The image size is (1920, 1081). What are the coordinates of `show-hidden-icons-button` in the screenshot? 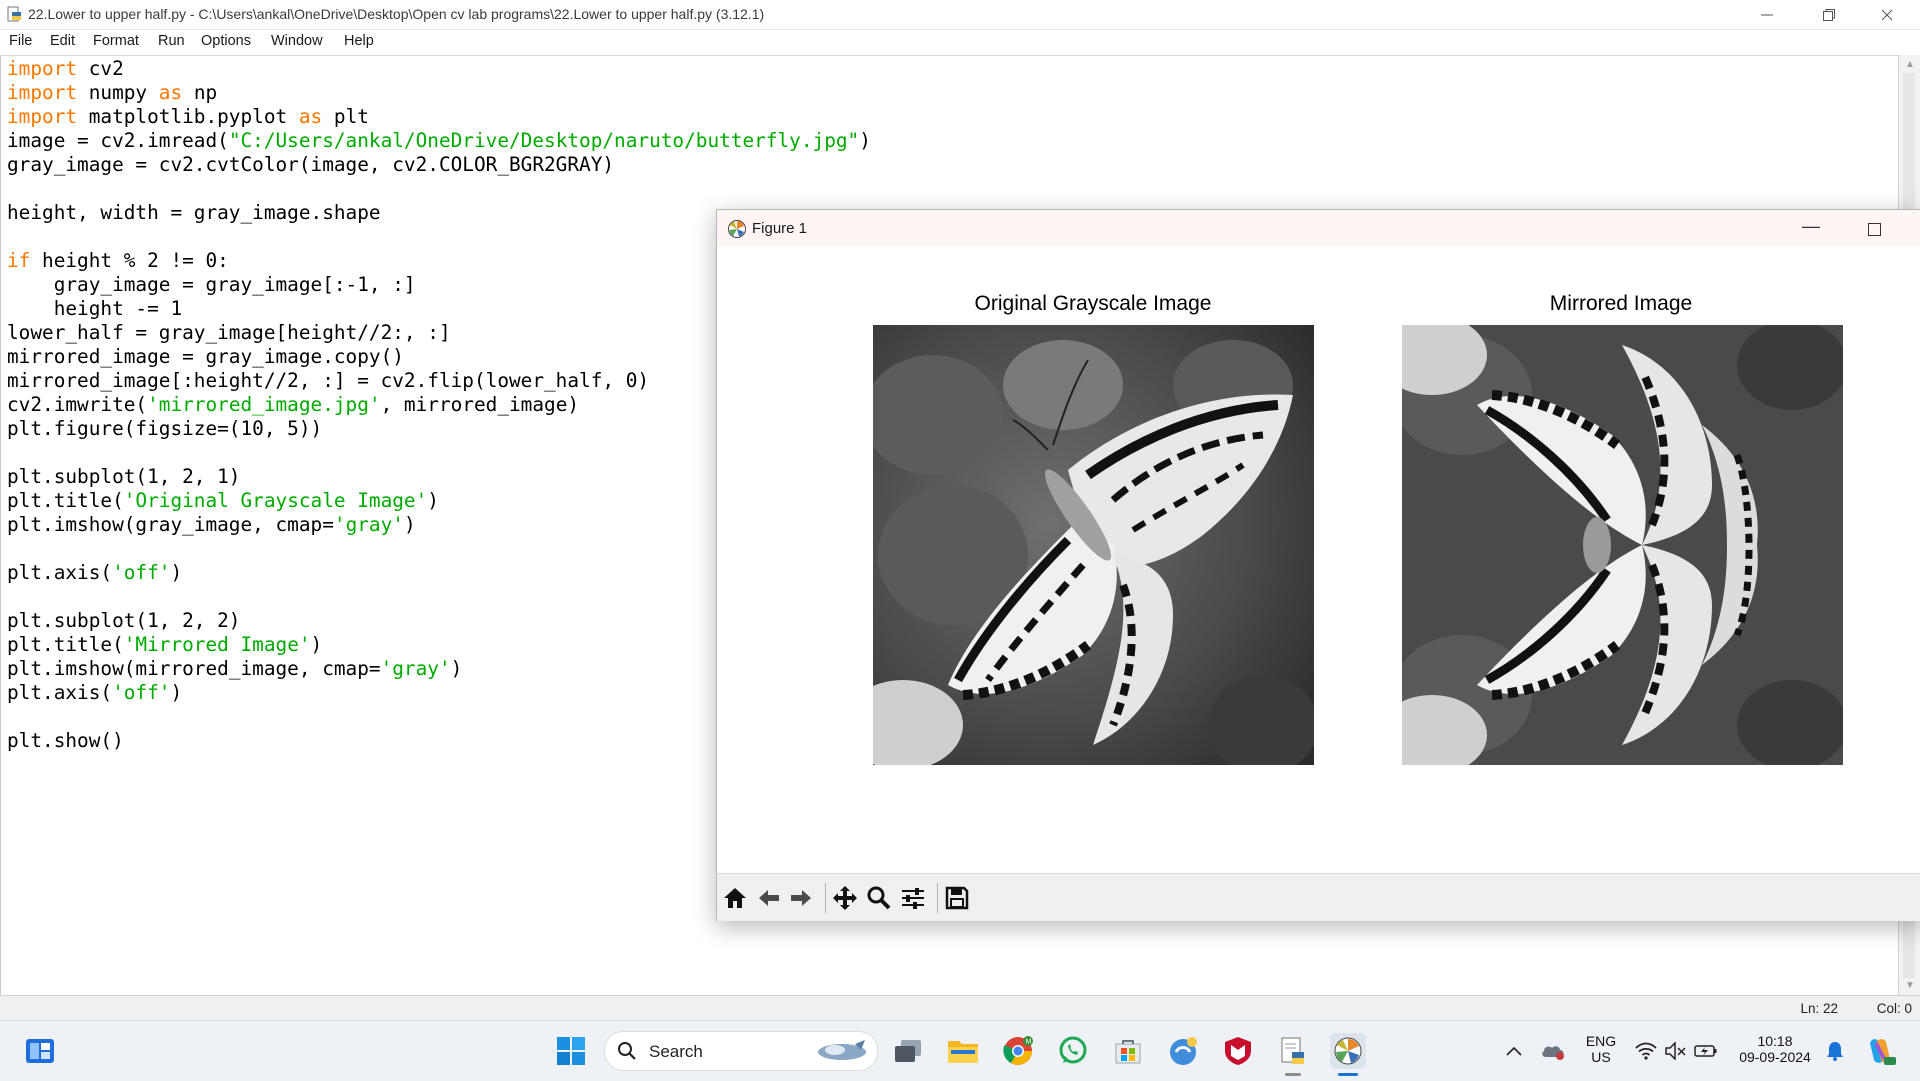 It's located at (1514, 1051).